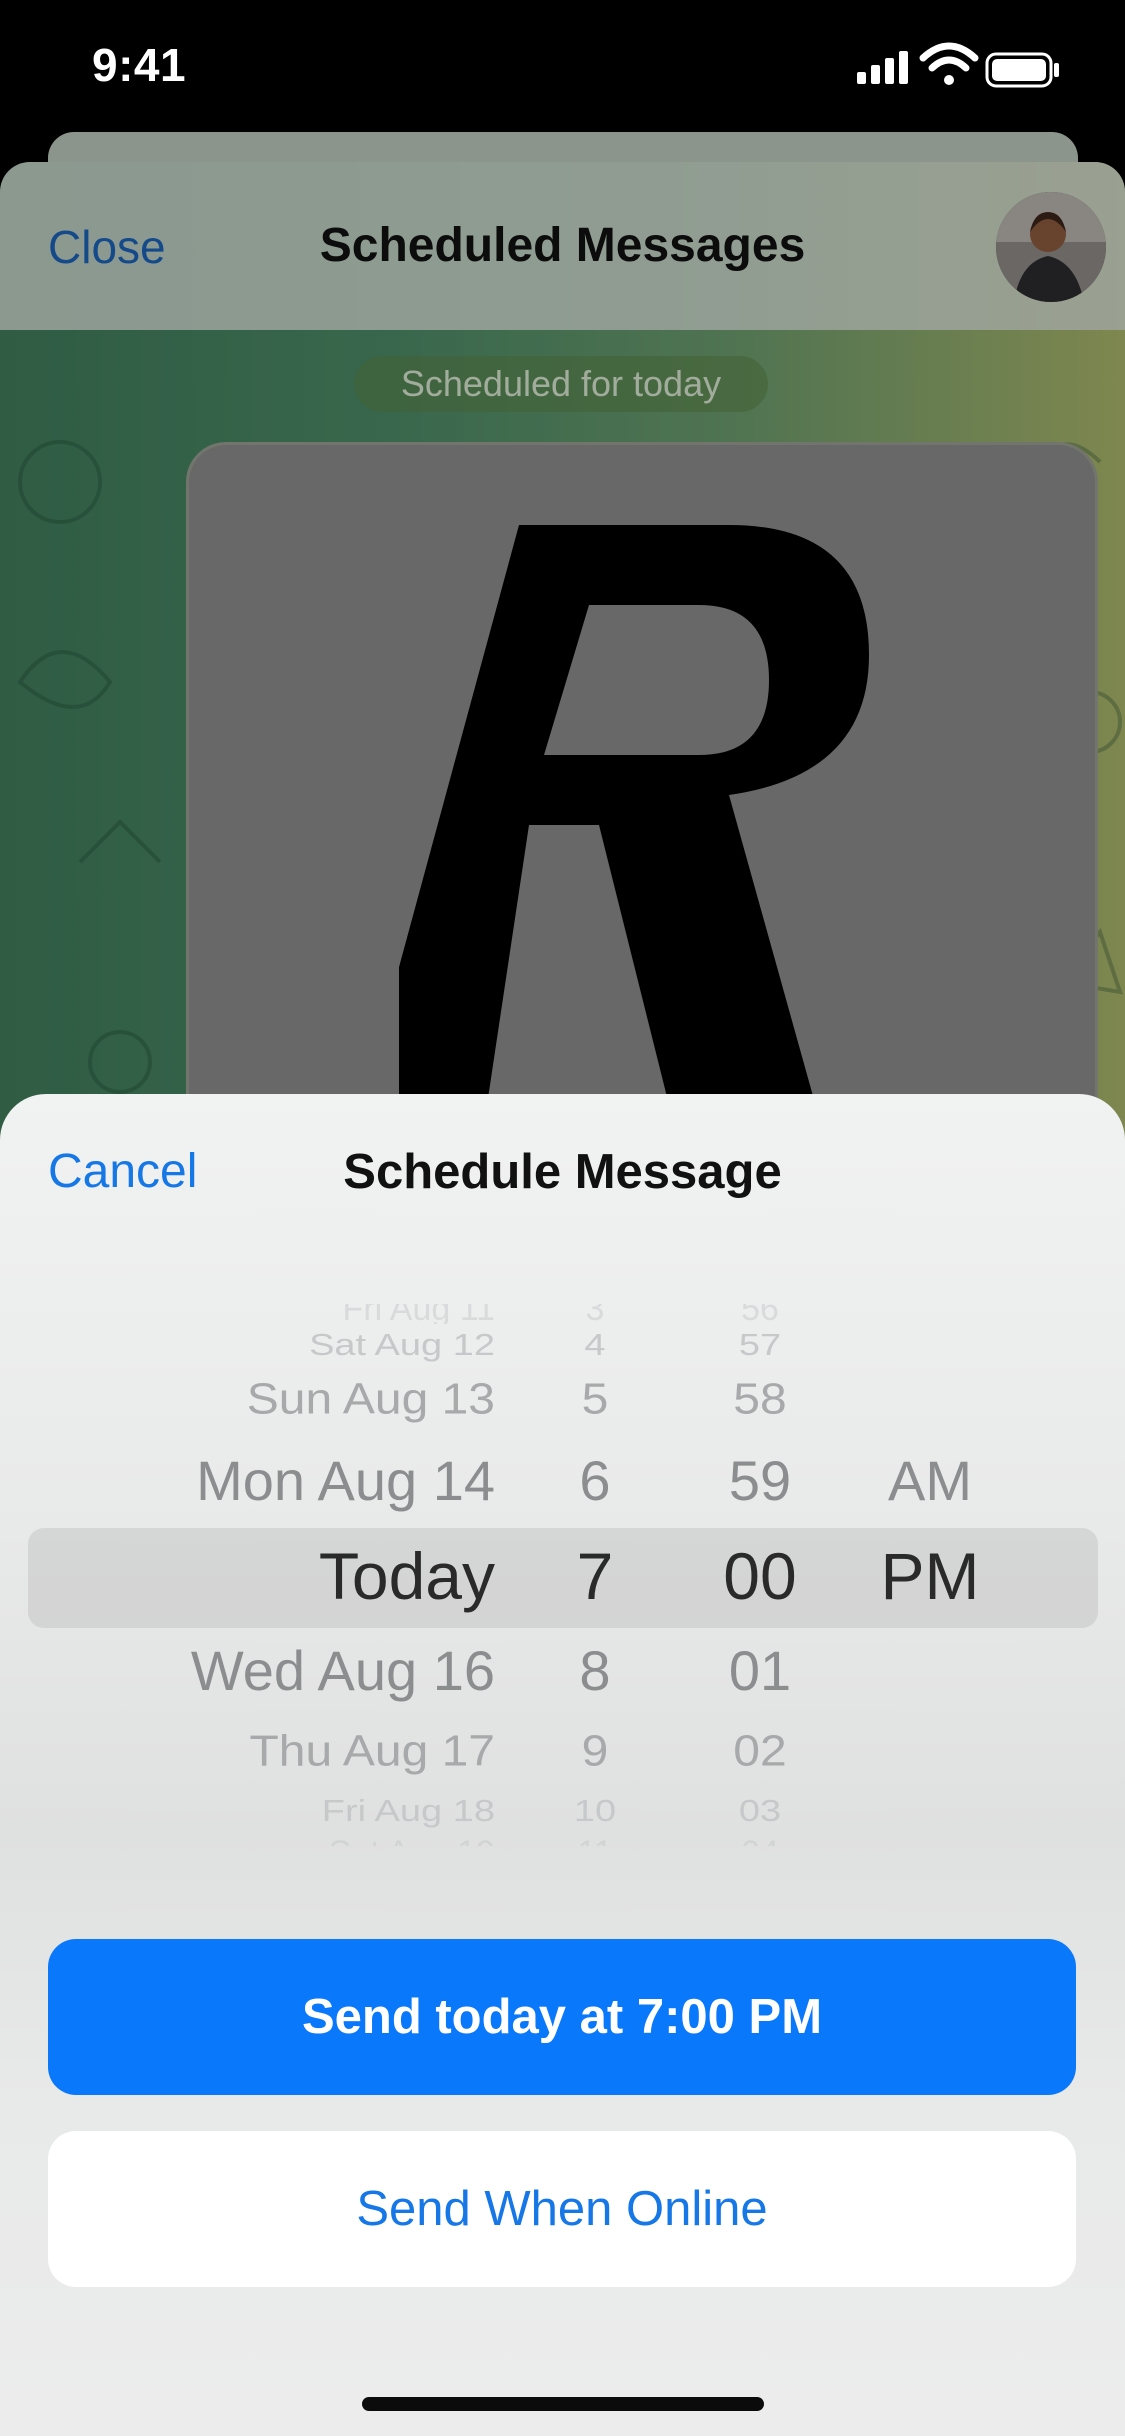 This screenshot has height=2436, width=1125. I want to click on picker-hour: 9, so click(595, 1751).